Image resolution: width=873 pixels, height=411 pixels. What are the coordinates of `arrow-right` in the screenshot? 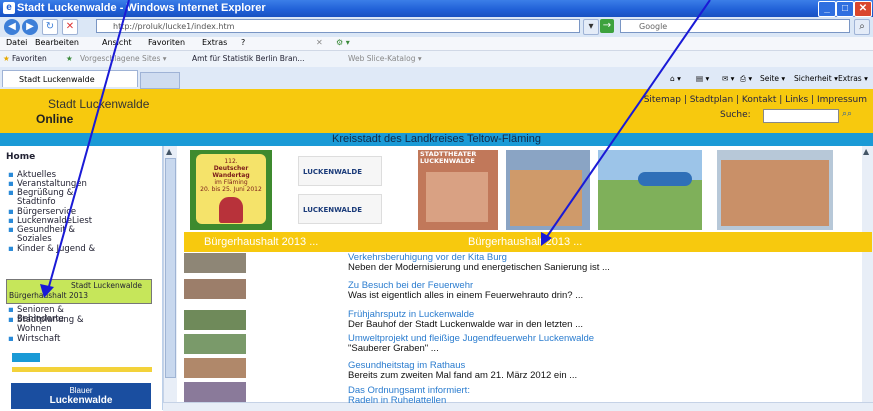 It's located at (628, 119).